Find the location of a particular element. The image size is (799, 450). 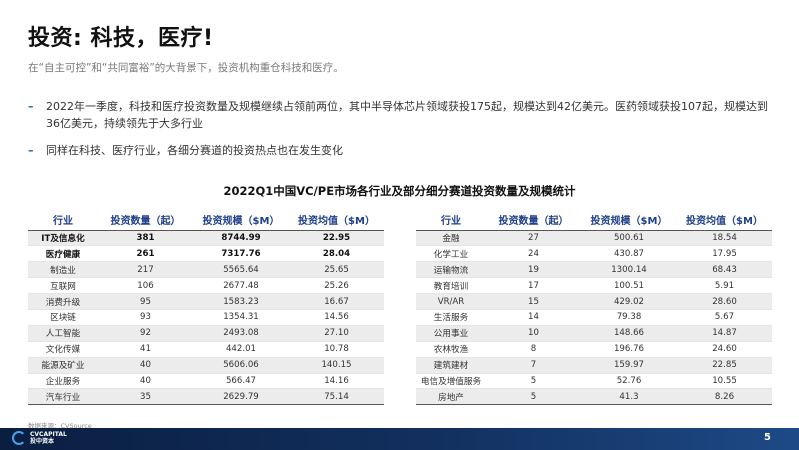

cell-industry: 运输物流 is located at coordinates (451, 270).